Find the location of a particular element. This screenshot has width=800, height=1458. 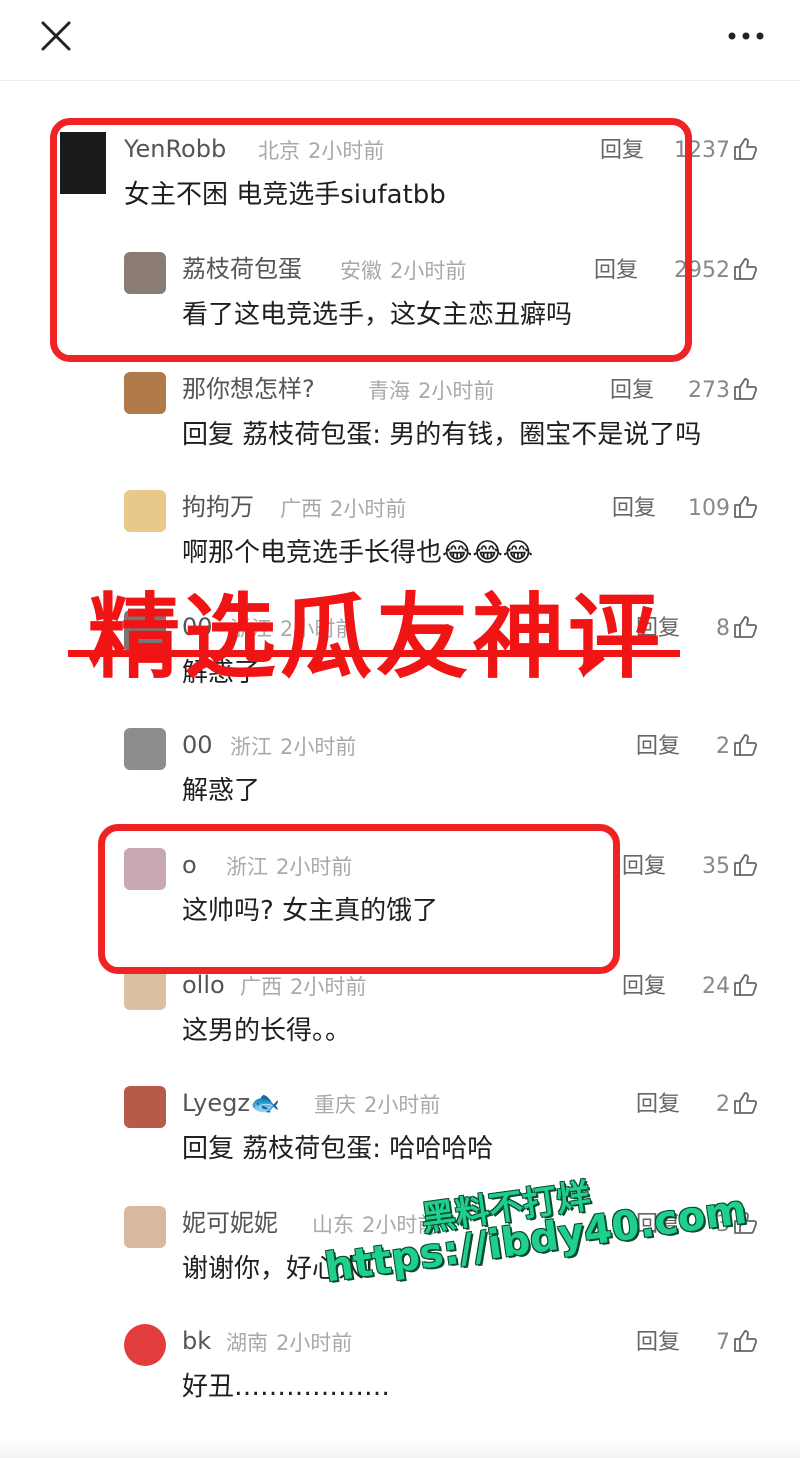

comment-meta: 青海 2小时前 is located at coordinates (431, 391).